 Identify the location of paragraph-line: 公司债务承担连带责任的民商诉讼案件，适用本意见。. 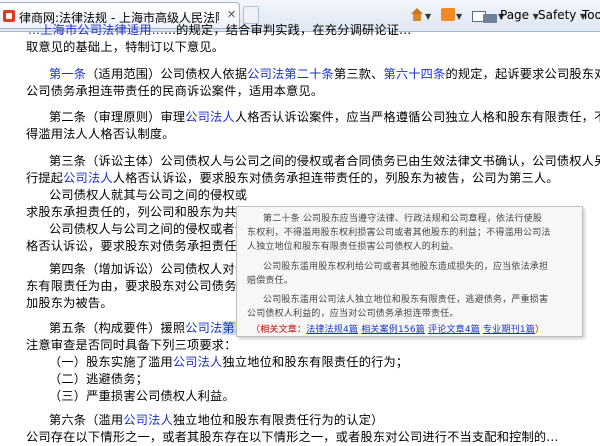
(175, 91).